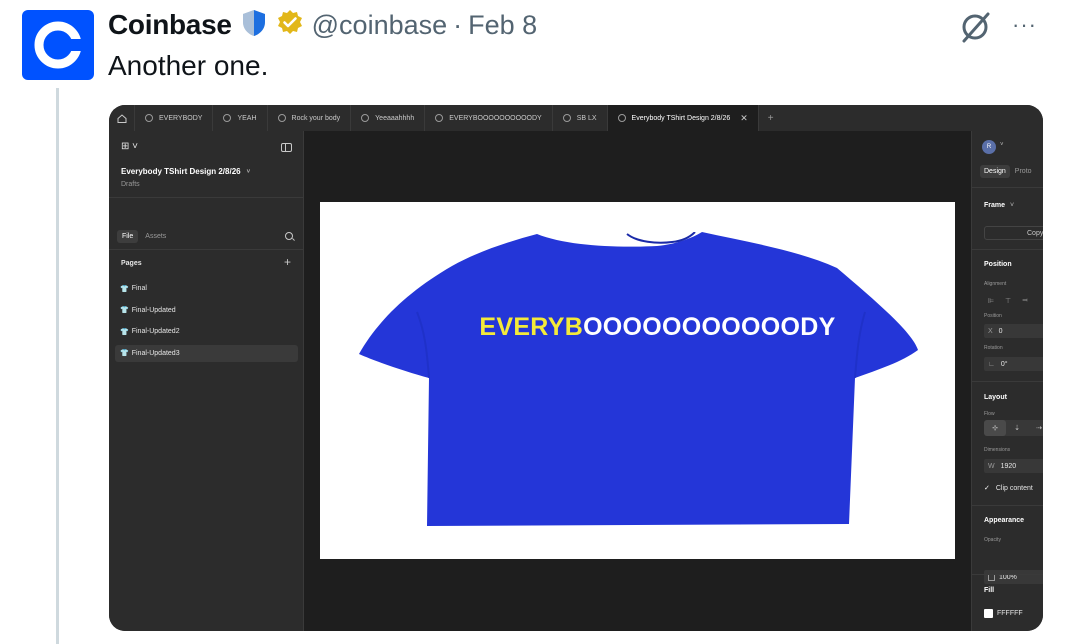 The image size is (1068, 644). What do you see at coordinates (989, 414) in the screenshot?
I see `flow-label: Flow` at bounding box center [989, 414].